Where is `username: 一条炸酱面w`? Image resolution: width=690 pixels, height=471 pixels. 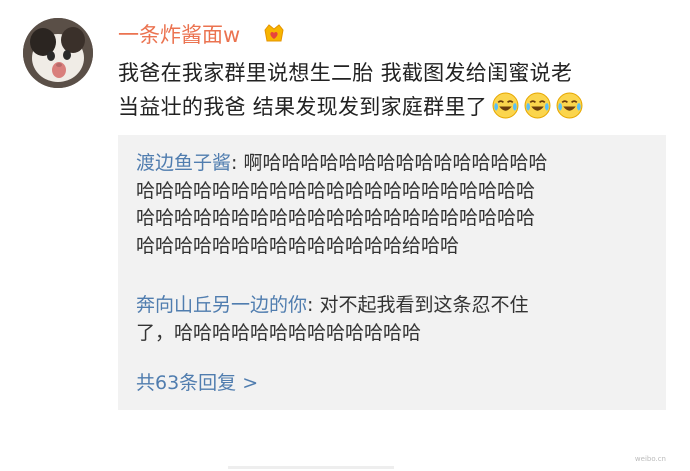
username: 一条炸酱面w is located at coordinates (179, 35).